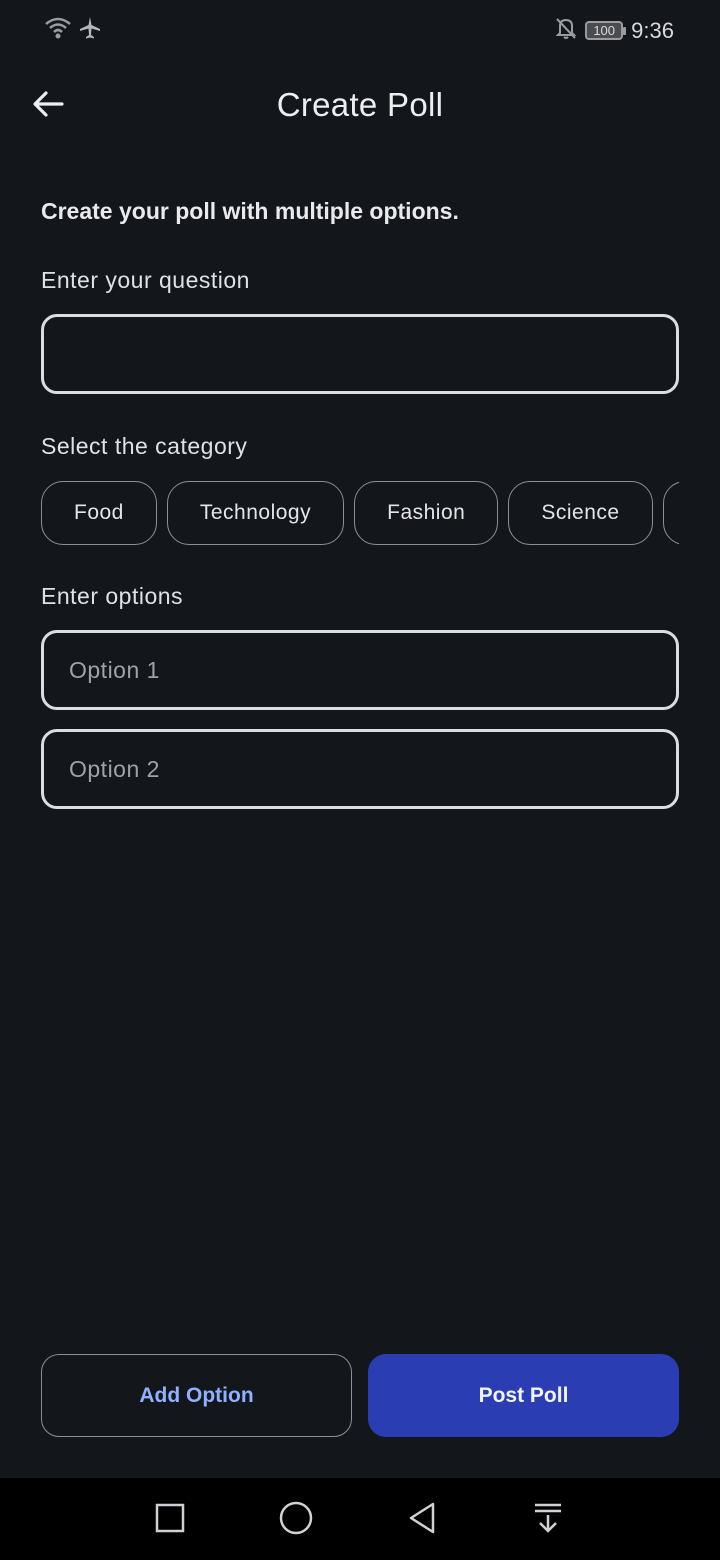  I want to click on page-subtitle: Create your poll with multiple options., so click(250, 211).